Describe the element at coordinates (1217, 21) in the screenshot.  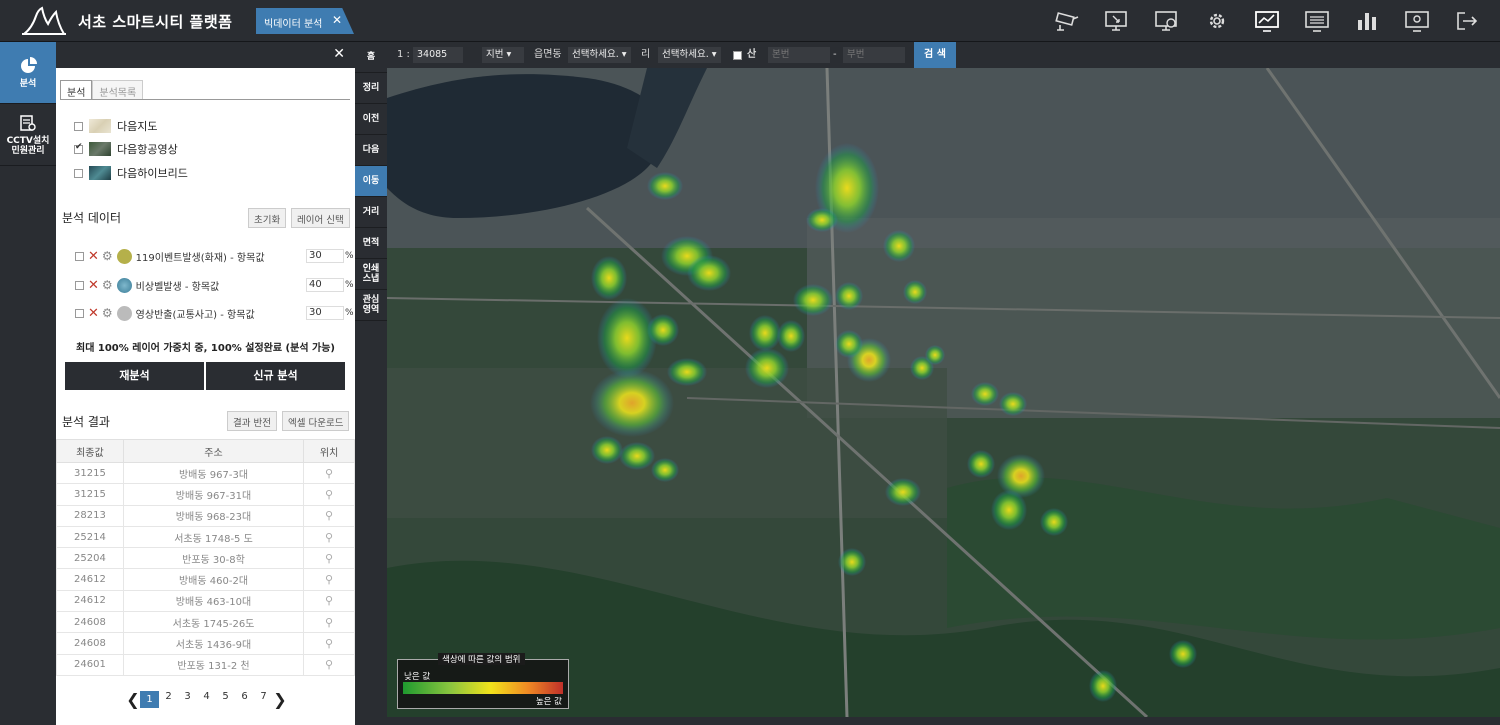
I see `gear-icon` at that location.